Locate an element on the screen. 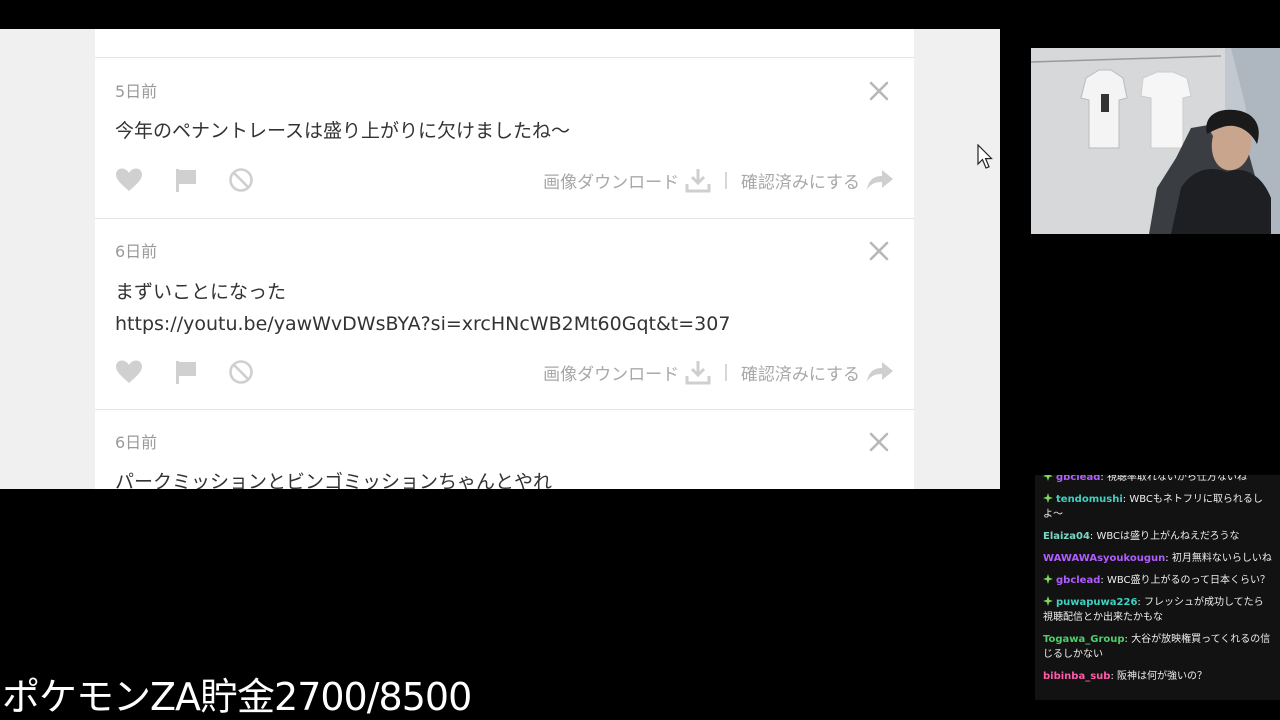  chat-text: 視聴率取れないから仕方ないね is located at coordinates (1176, 479).